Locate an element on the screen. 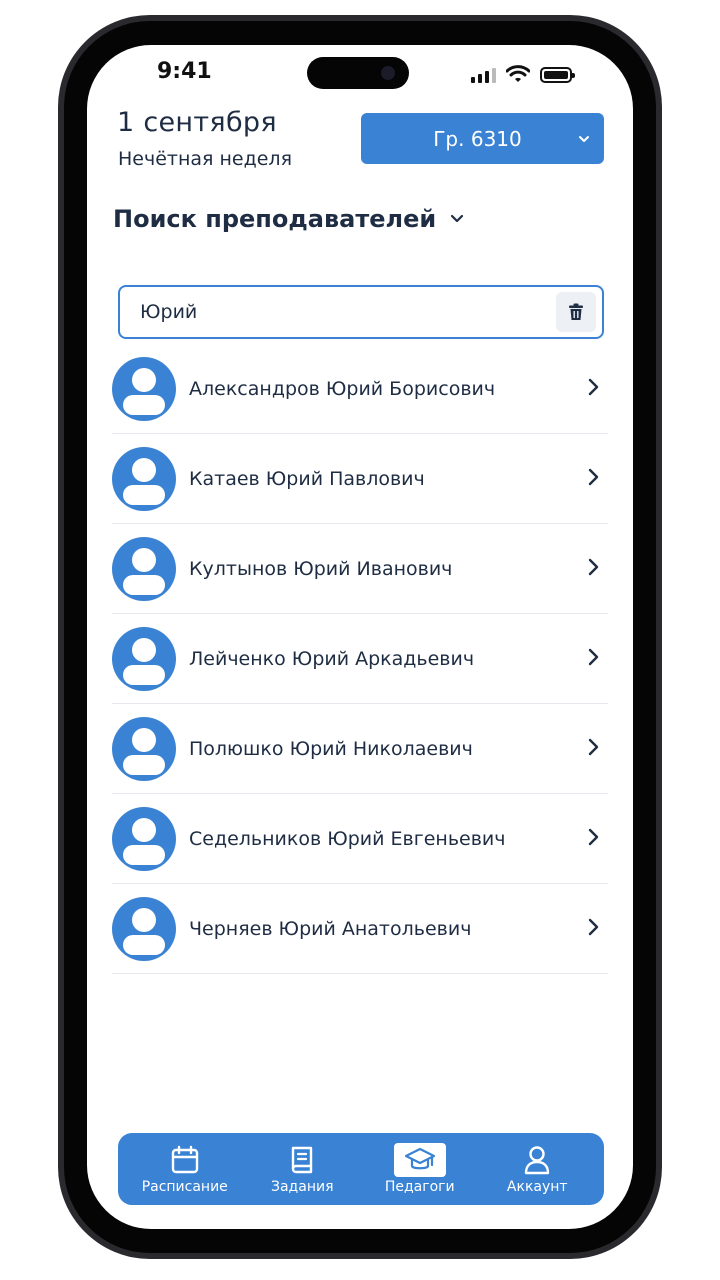  teacher-row: Полюшко Юрий Николаевич is located at coordinates (360, 749).